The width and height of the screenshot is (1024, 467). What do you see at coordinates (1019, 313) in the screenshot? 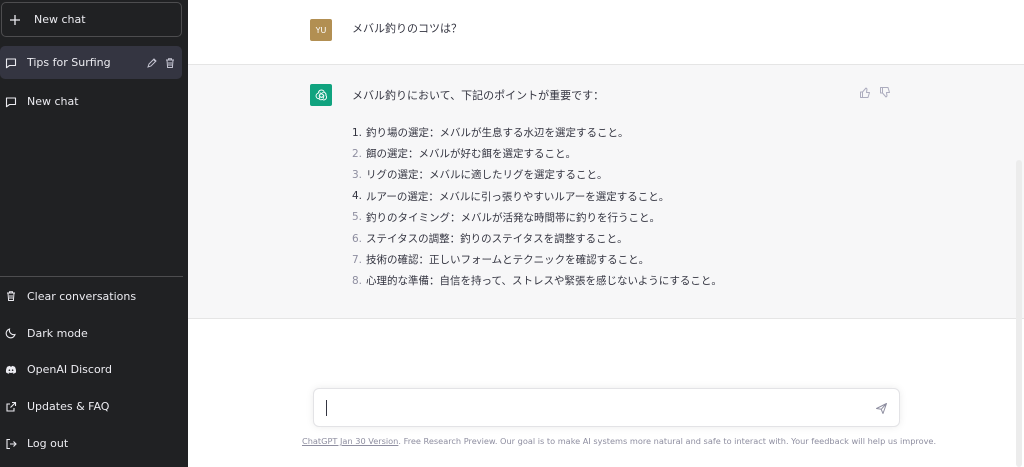
I see `scrollbar` at bounding box center [1019, 313].